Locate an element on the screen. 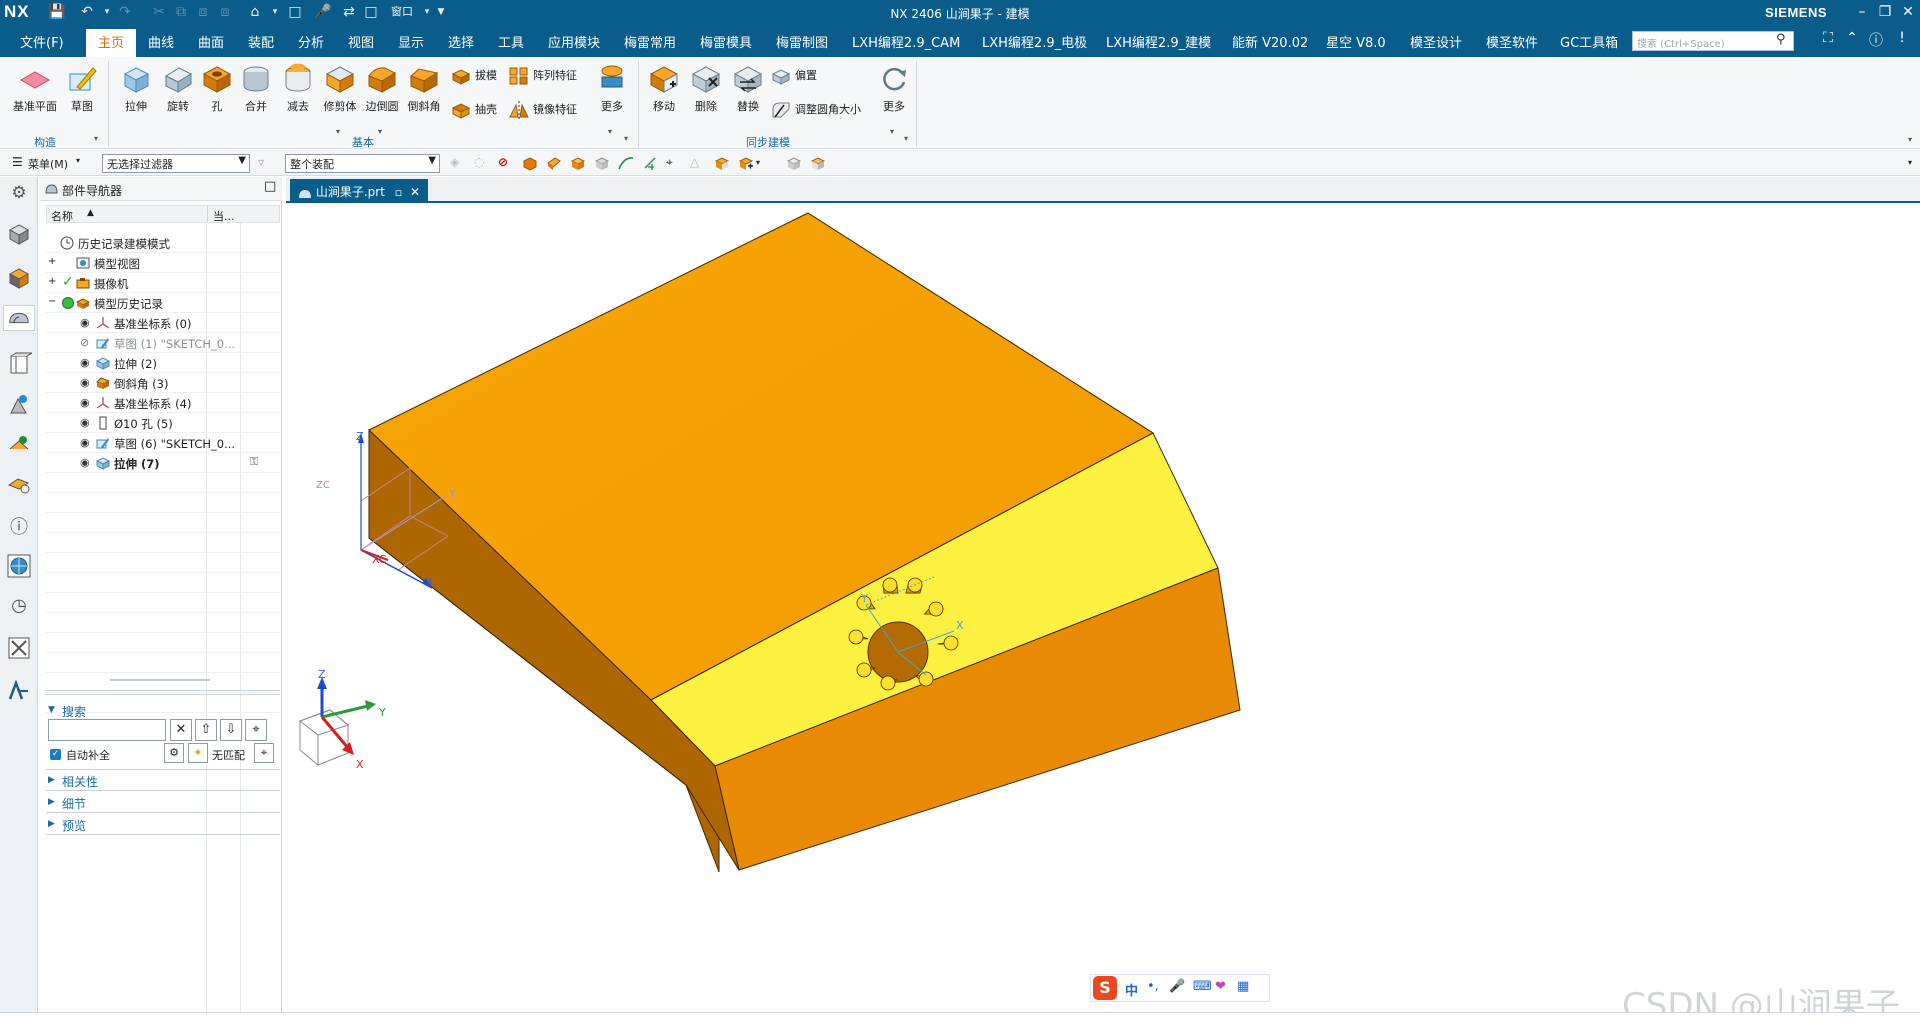  tree-row: ◉ 基准坐标系 (4) is located at coordinates (163, 403).